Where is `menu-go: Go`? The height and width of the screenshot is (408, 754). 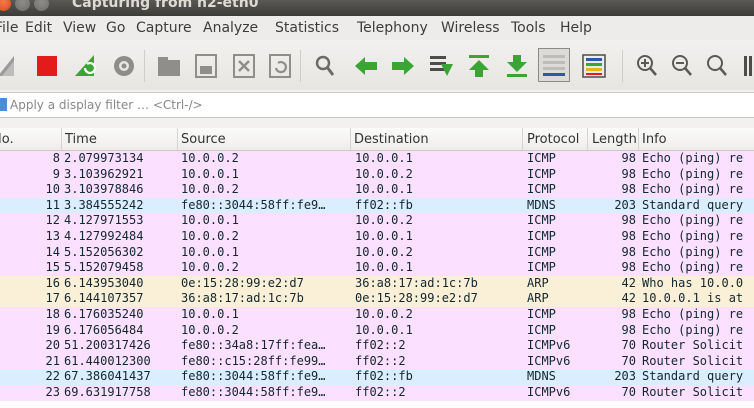
menu-go: Go is located at coordinates (115, 28).